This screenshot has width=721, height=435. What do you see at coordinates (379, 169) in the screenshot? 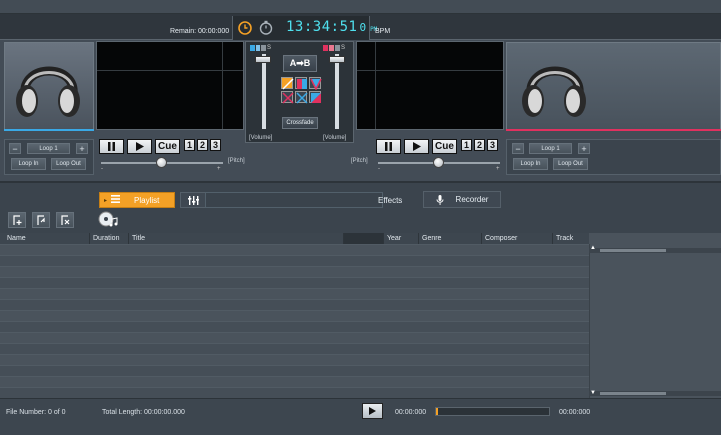
I see `deck-right-pitch-minus: -` at bounding box center [379, 169].